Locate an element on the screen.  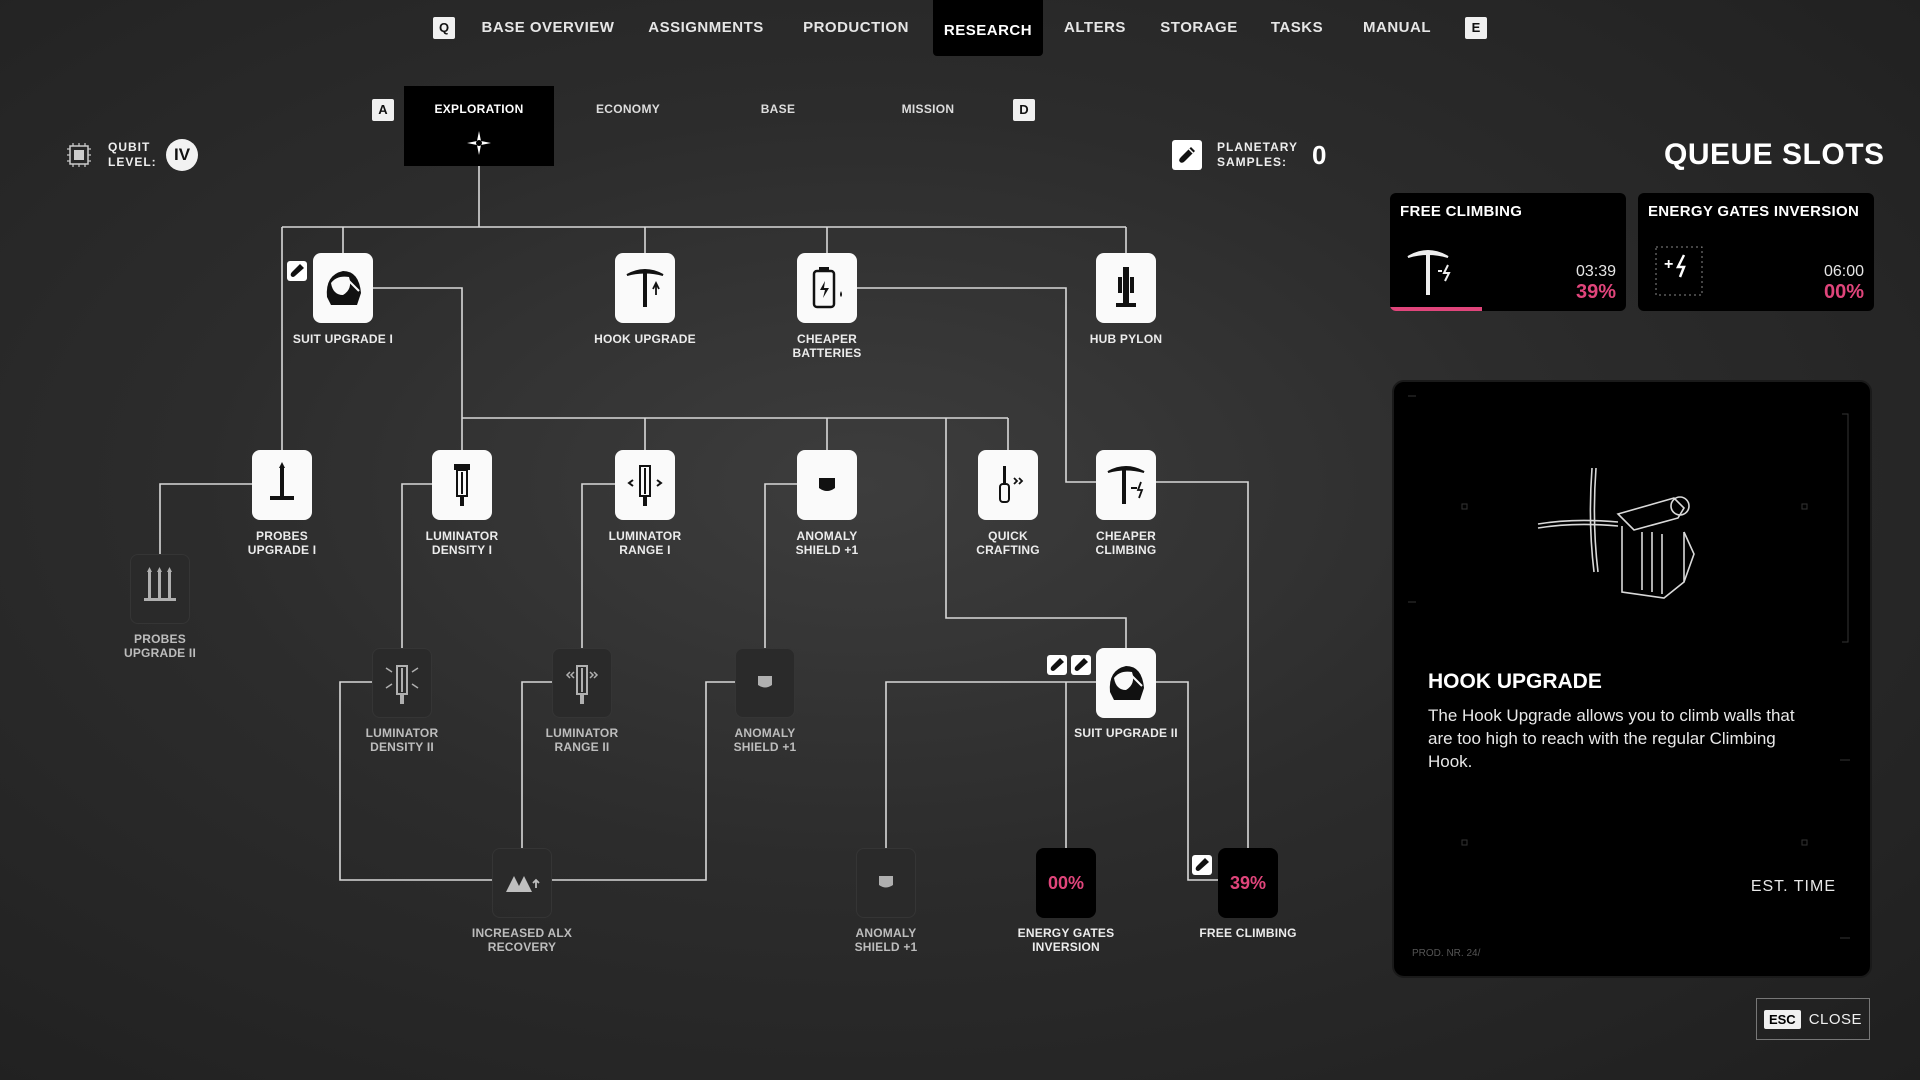
label-energy-gates-inversion: ENERGY GATES INVERSION is located at coordinates (1066, 940).